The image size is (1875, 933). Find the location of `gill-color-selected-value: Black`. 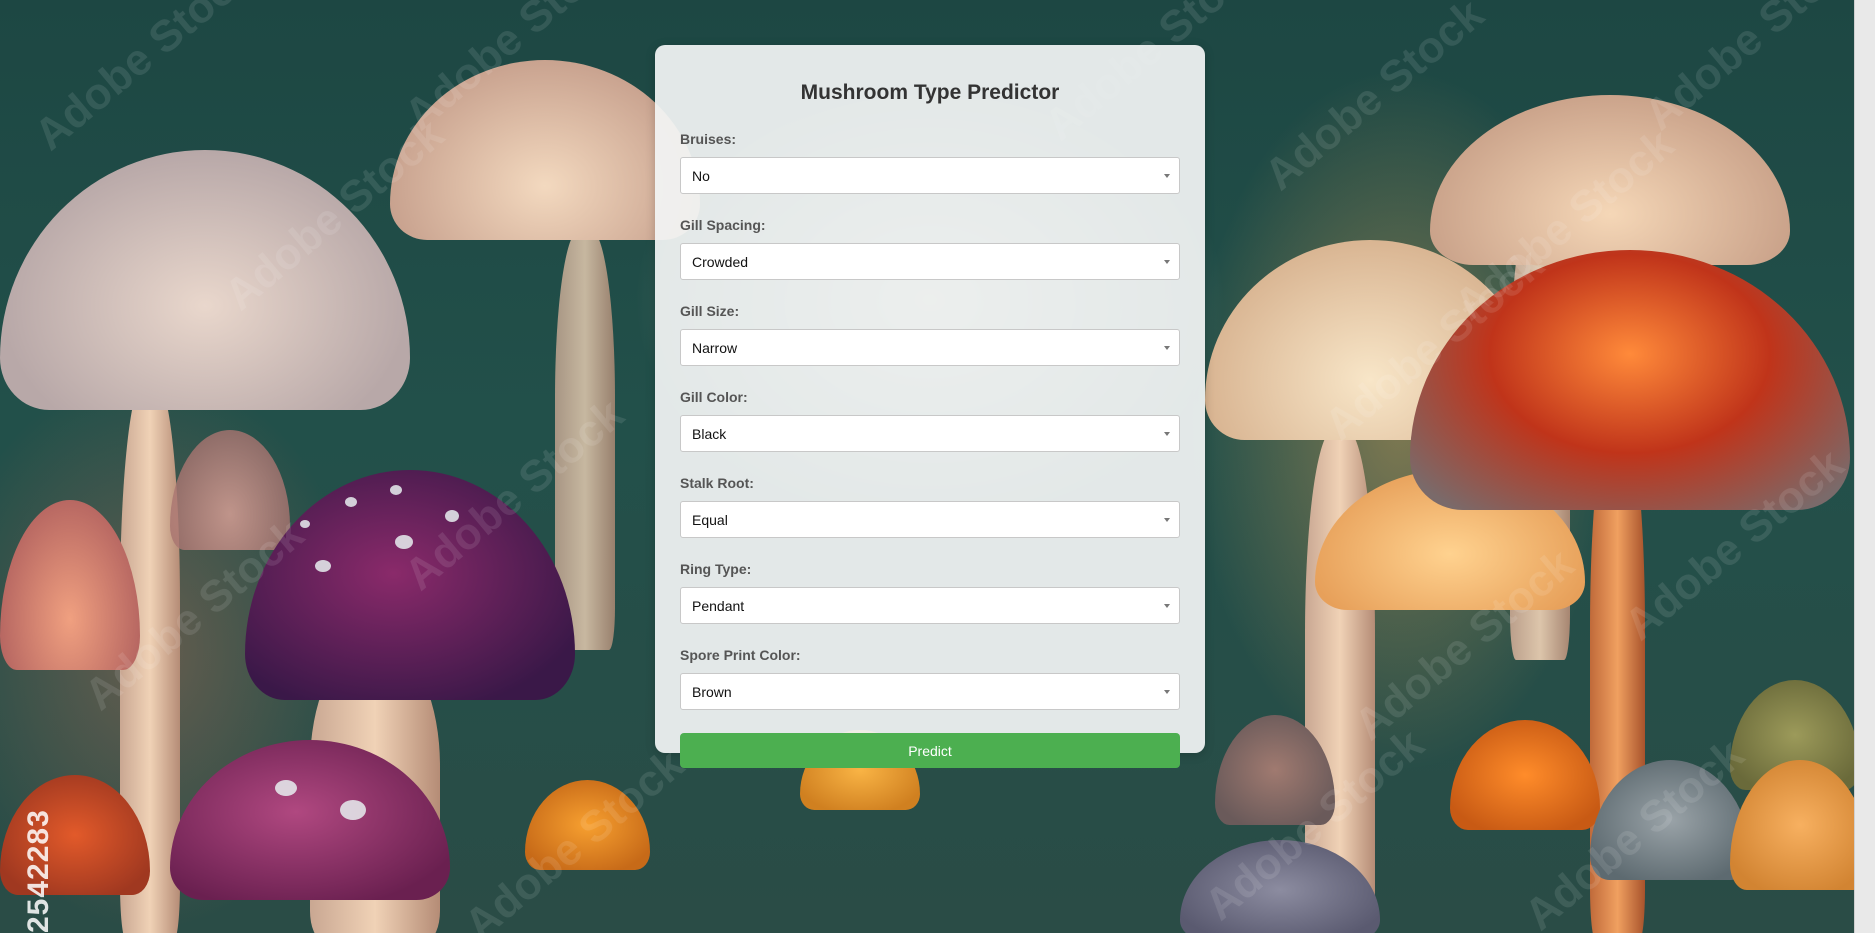

gill-color-selected-value: Black is located at coordinates (709, 434).